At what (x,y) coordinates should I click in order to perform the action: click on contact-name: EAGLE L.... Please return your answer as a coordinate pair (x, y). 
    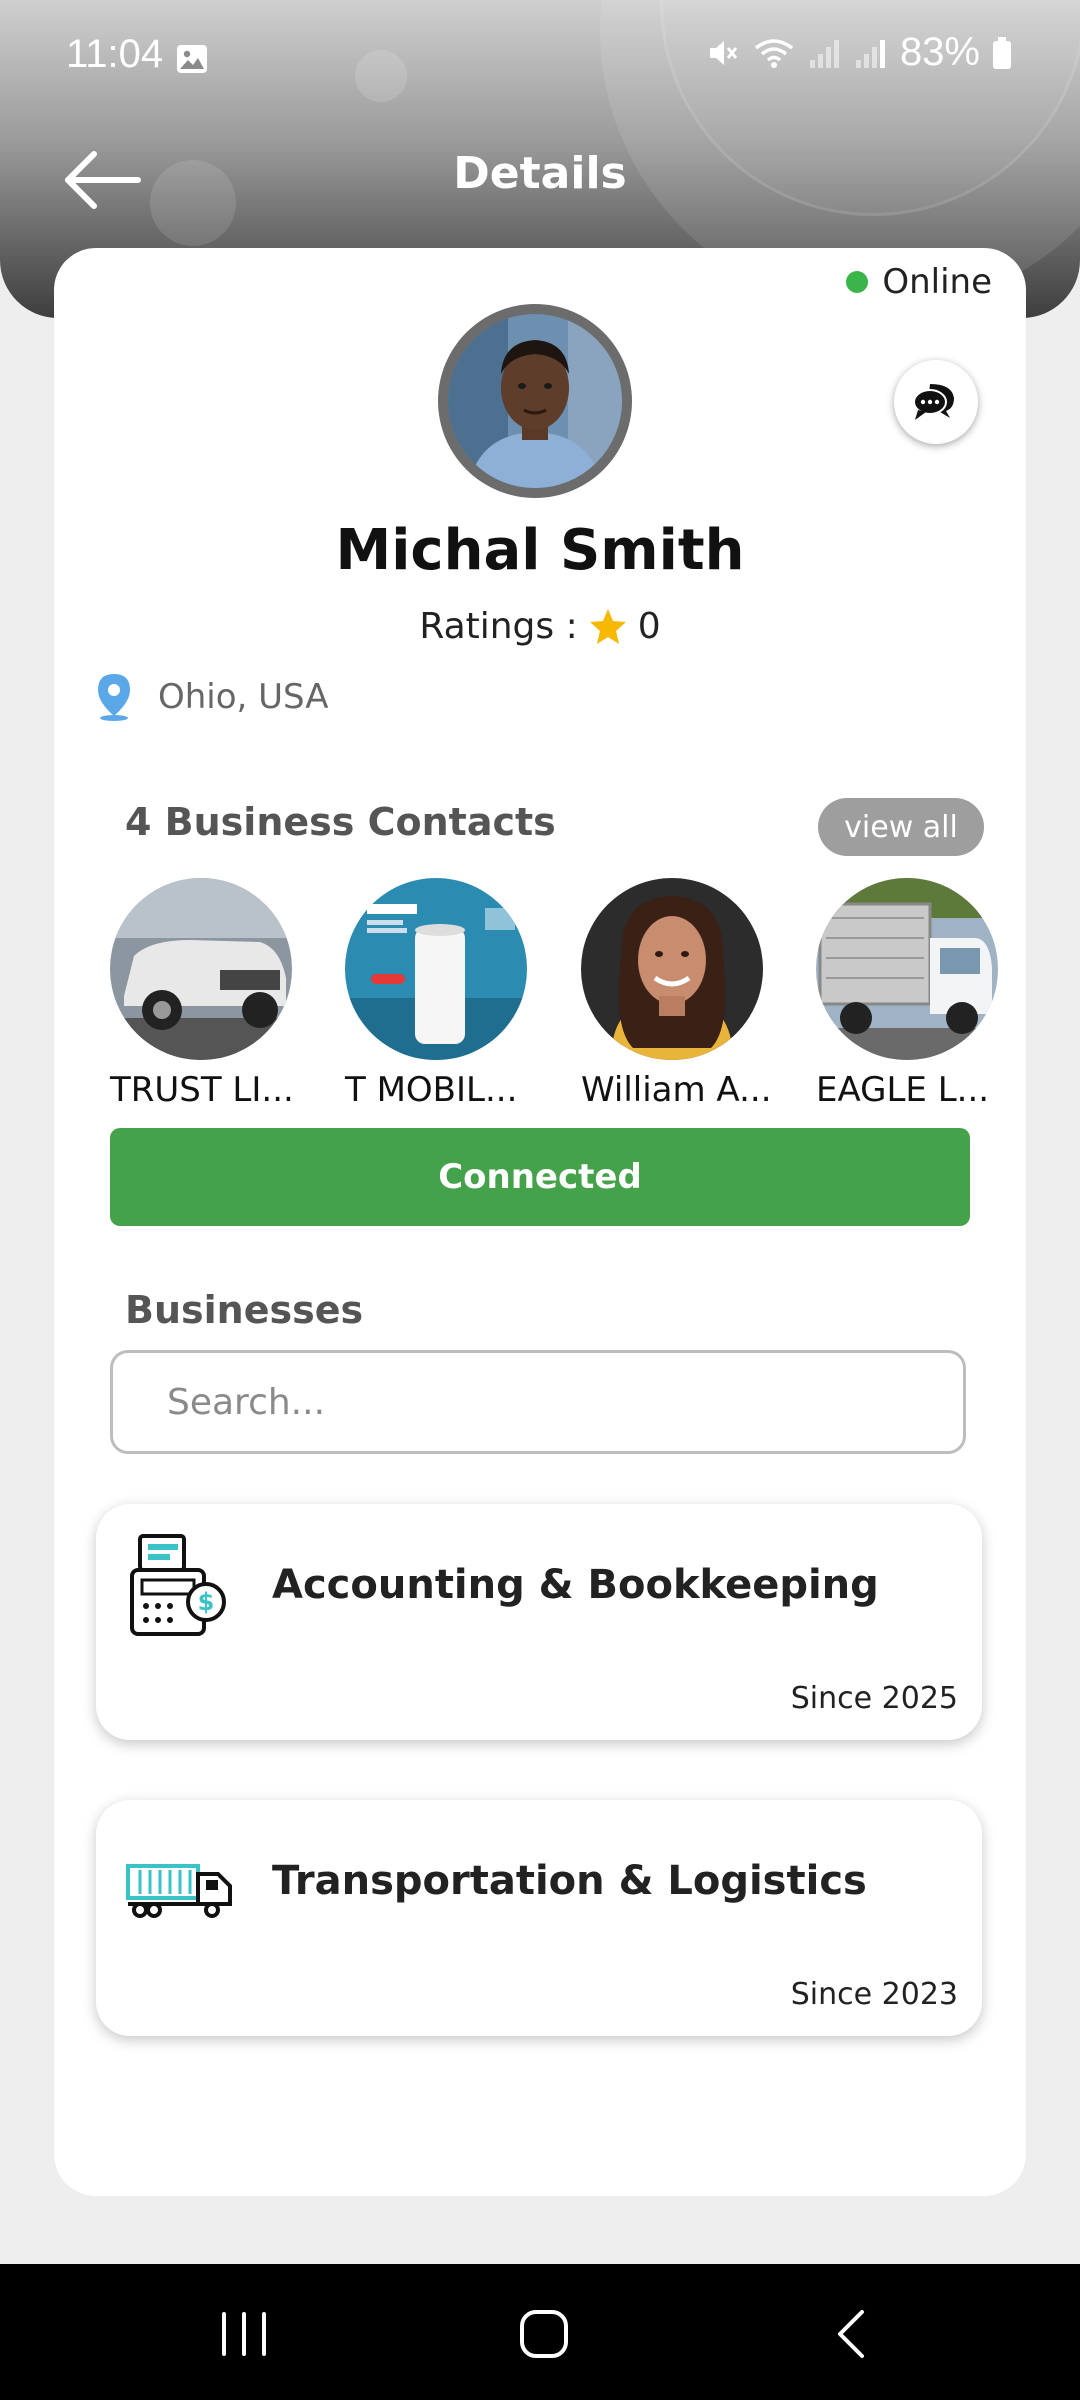
    Looking at the image, I should click on (903, 1090).